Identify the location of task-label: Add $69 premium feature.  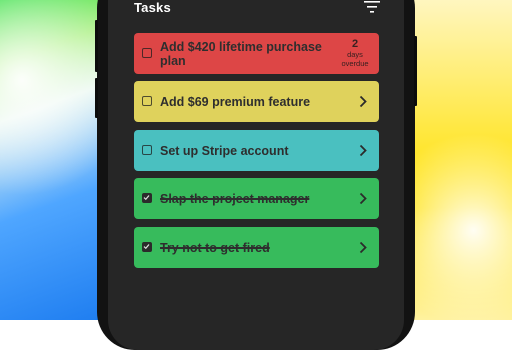
(235, 101).